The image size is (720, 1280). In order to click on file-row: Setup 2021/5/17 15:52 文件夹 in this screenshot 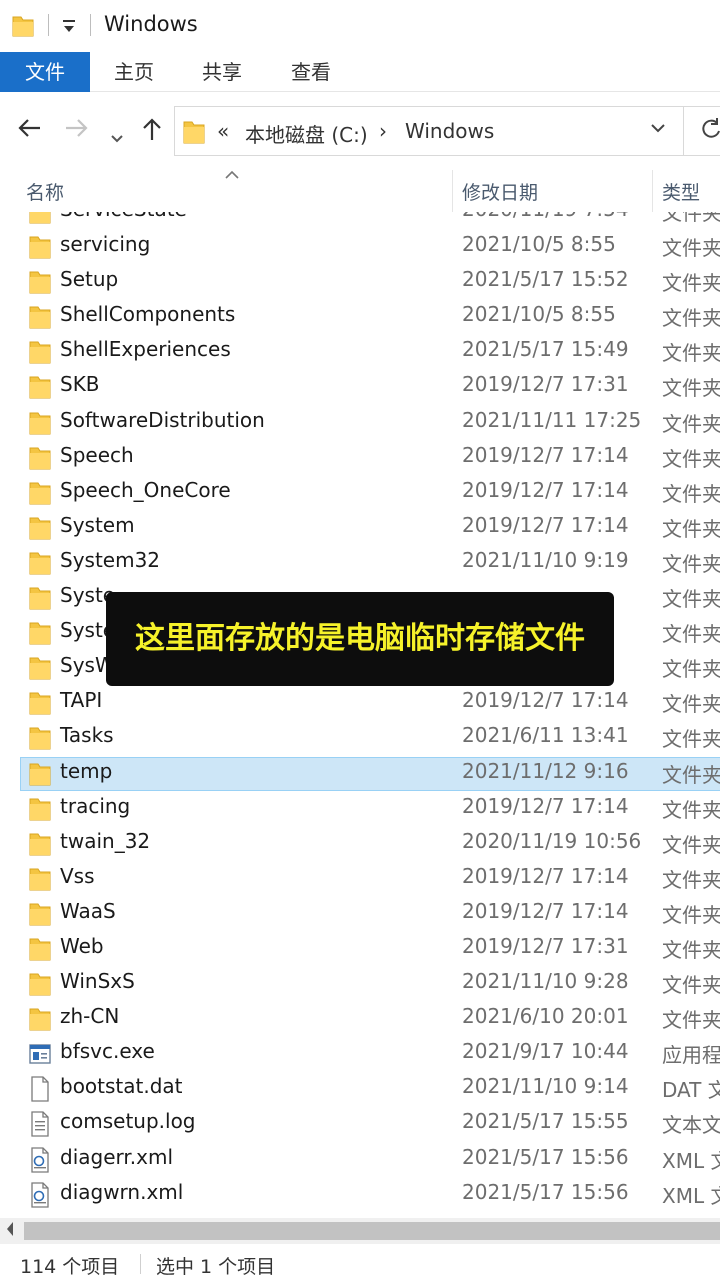, I will do `click(360, 281)`.